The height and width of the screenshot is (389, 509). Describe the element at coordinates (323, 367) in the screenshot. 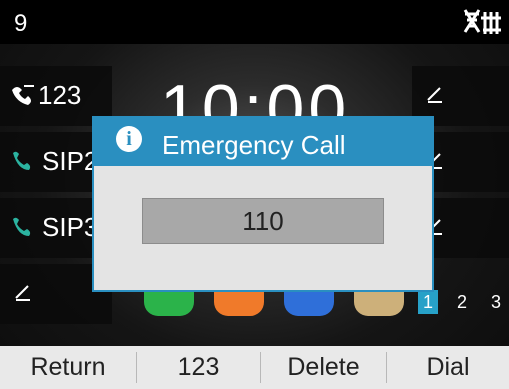

I see `delete-button: Delete` at that location.